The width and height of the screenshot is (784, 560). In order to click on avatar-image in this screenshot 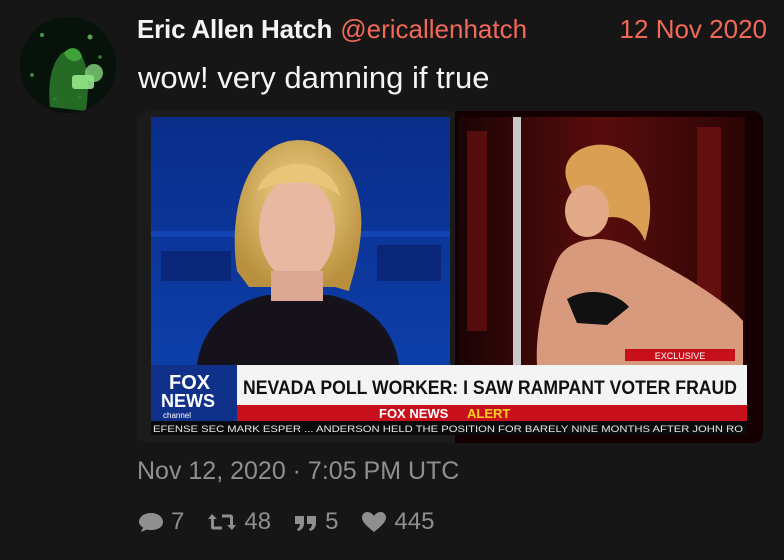, I will do `click(68, 65)`.